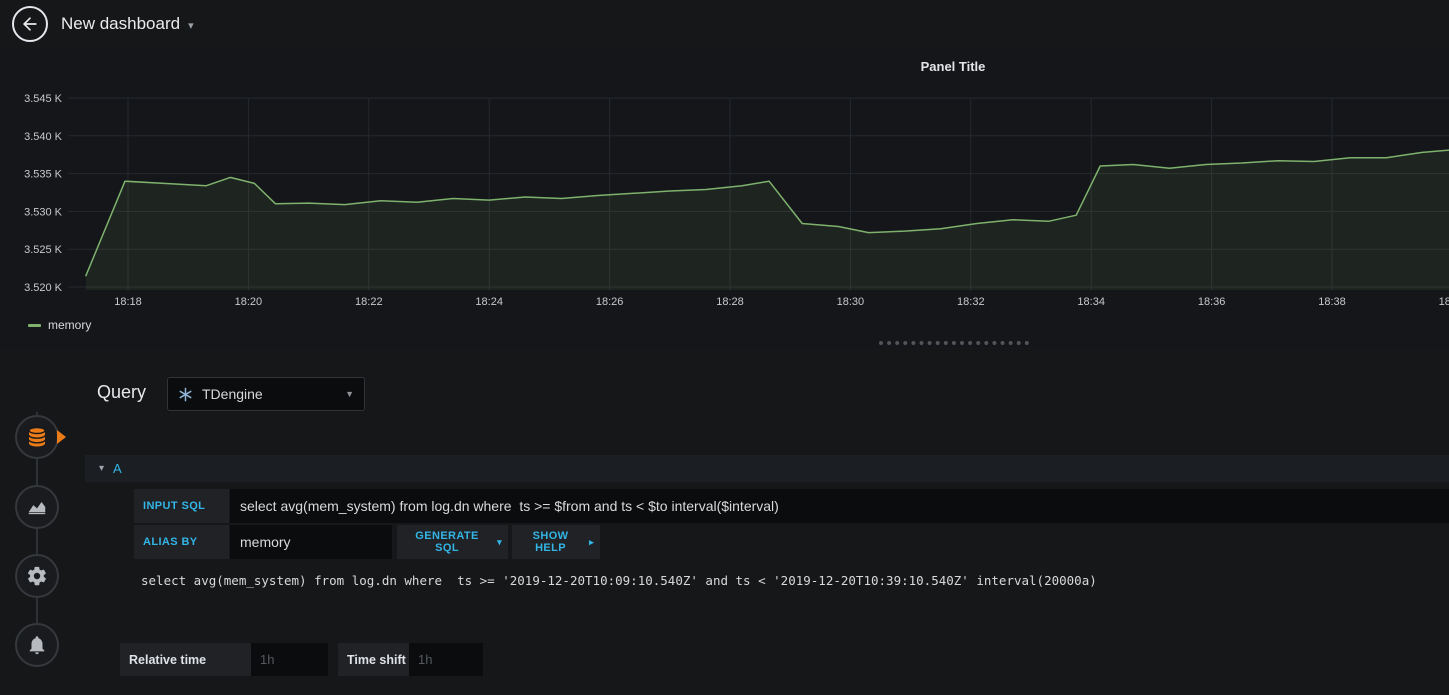 The image size is (1449, 695). What do you see at coordinates (43, 212) in the screenshot?
I see `svg-text: 3.530 K` at bounding box center [43, 212].